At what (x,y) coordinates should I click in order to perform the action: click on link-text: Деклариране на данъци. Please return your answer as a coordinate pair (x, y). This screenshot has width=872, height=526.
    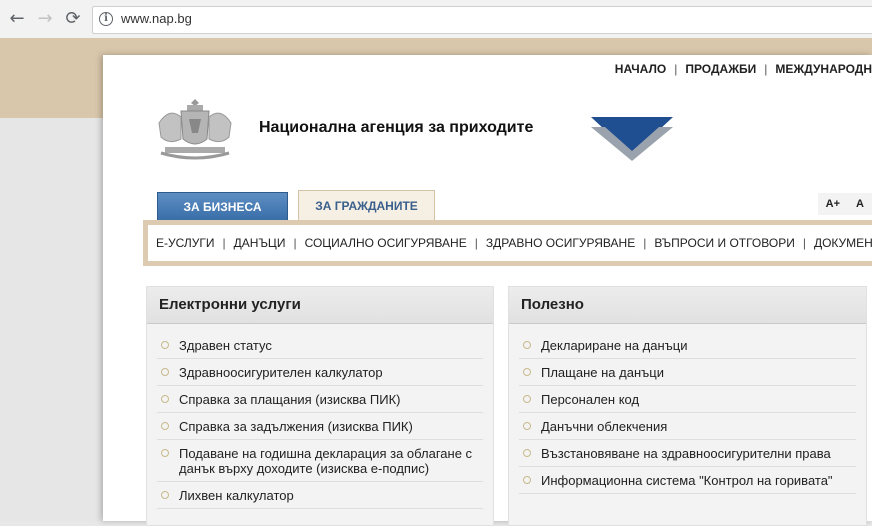
    Looking at the image, I should click on (614, 345).